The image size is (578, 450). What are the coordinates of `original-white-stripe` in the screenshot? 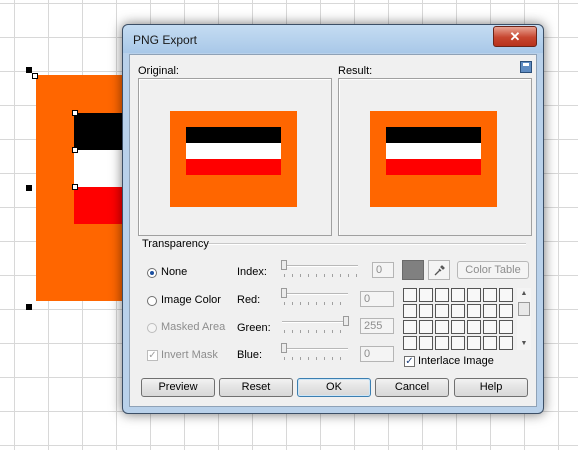 It's located at (233, 151).